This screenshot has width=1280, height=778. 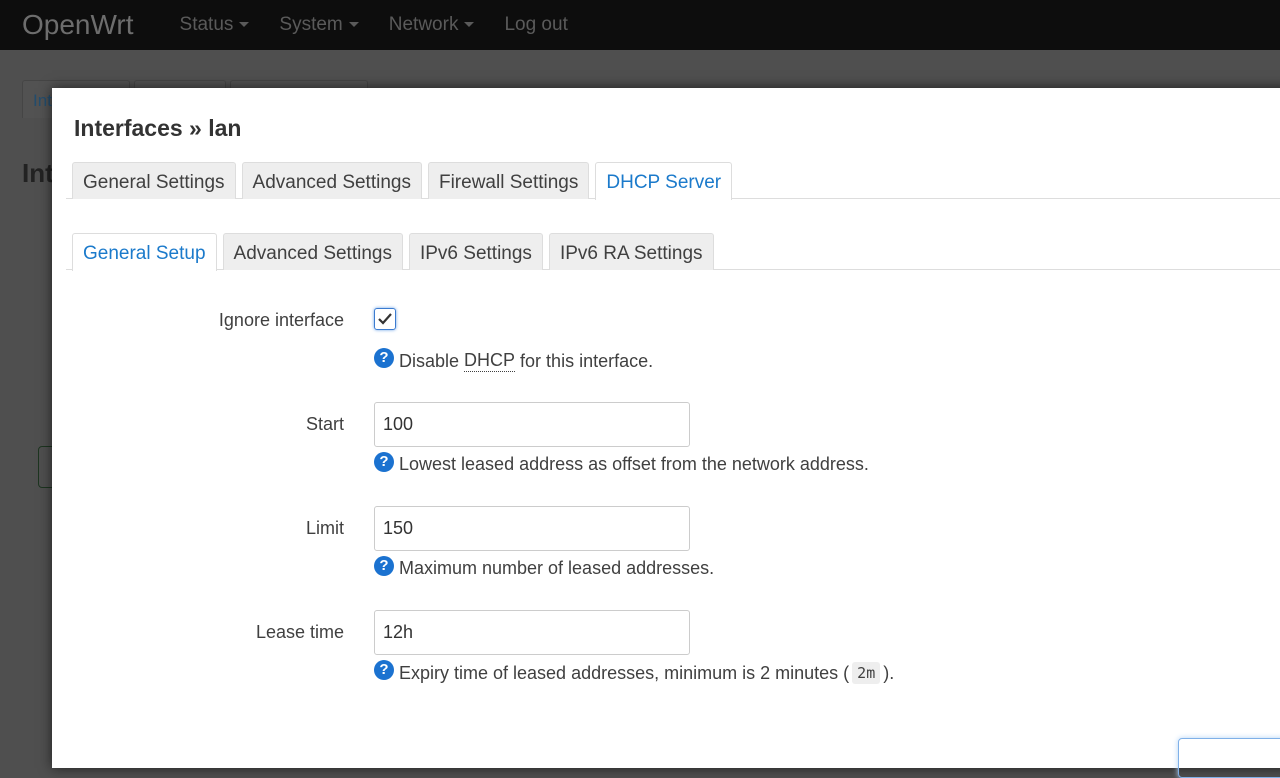 What do you see at coordinates (324, 424) in the screenshot?
I see `start-label: Start` at bounding box center [324, 424].